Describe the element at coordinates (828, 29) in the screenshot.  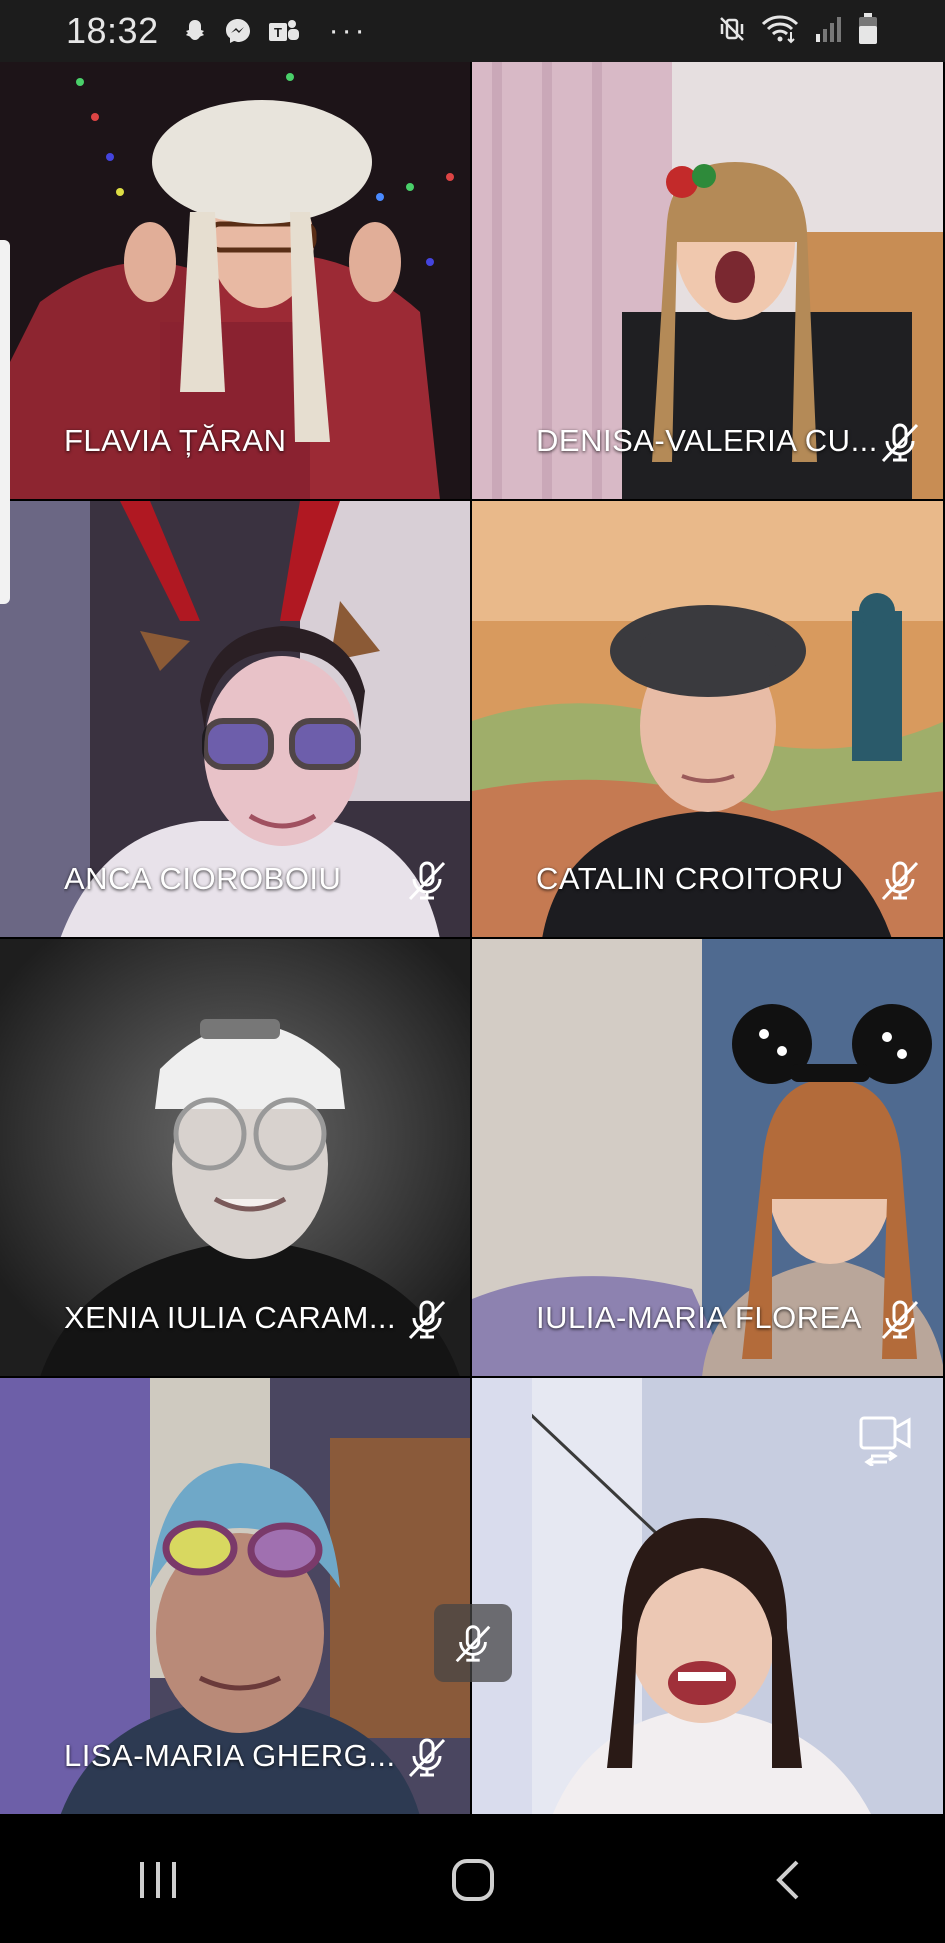
I see `signal-icon` at that location.